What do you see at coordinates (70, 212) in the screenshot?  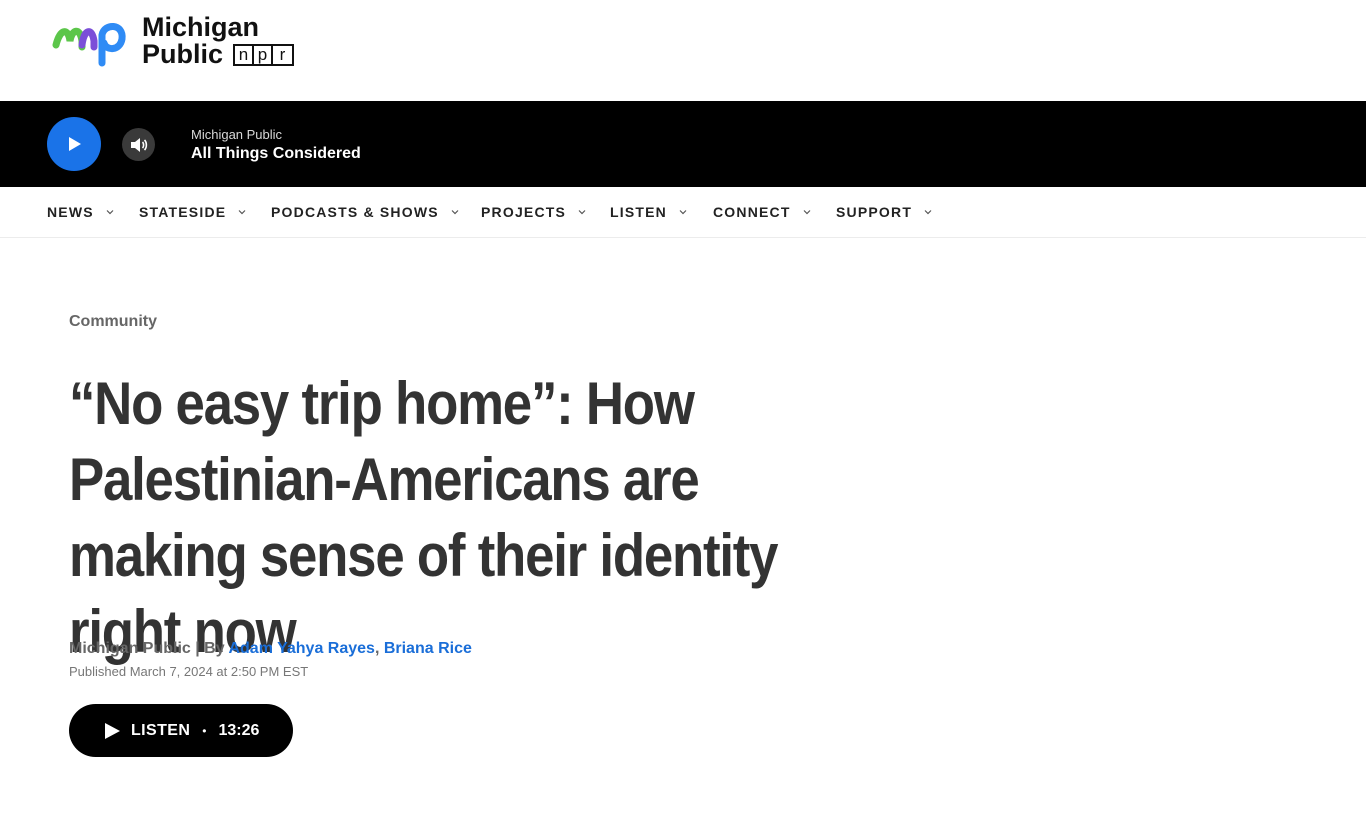 I see `nav-item-label: NEWS` at bounding box center [70, 212].